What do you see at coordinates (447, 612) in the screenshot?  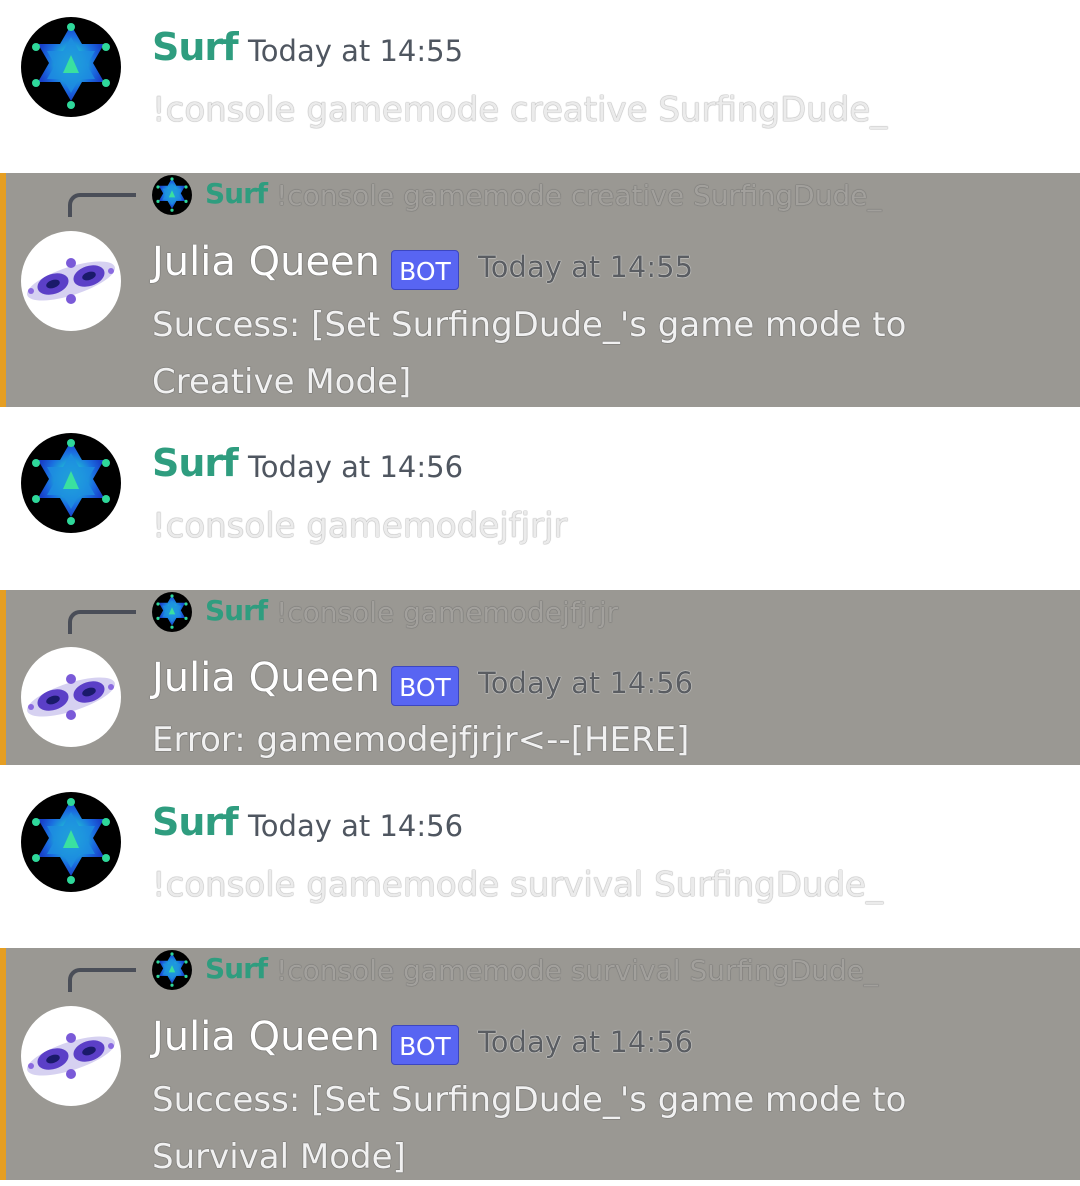 I see `reply-text: !console gamemodejfjrjr` at bounding box center [447, 612].